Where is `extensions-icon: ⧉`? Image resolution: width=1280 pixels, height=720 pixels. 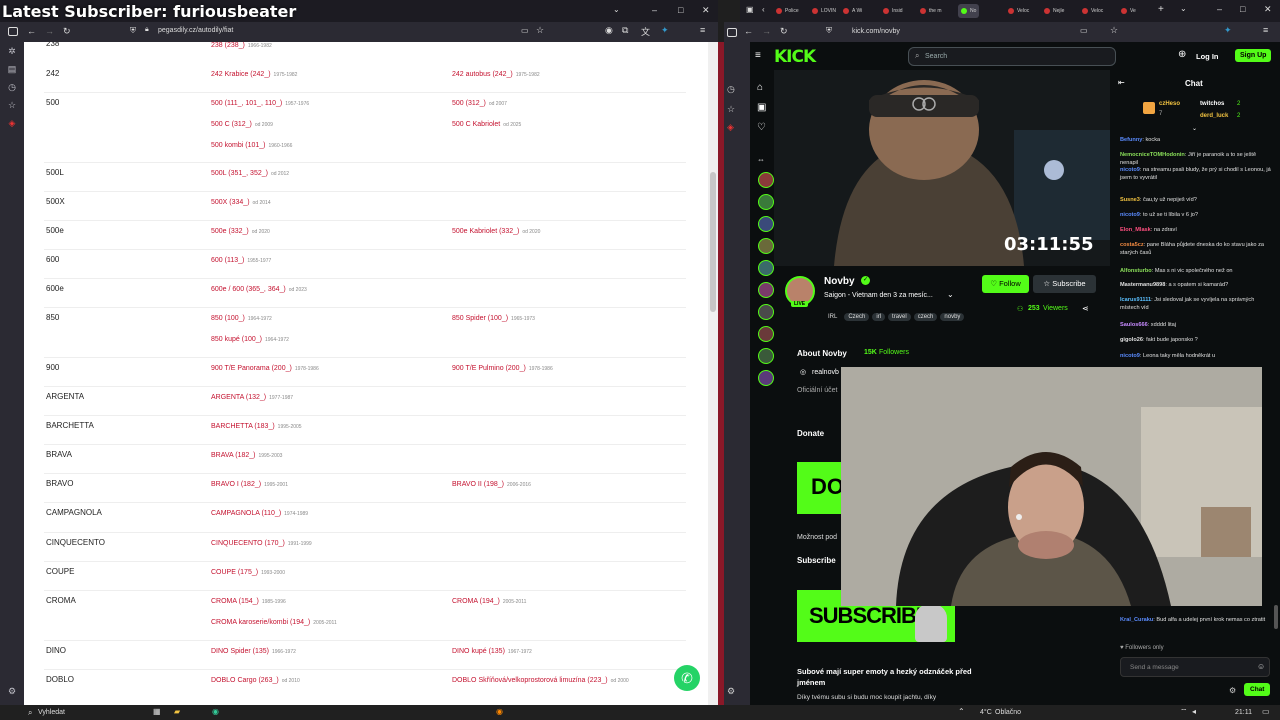 extensions-icon: ⧉ is located at coordinates (625, 30).